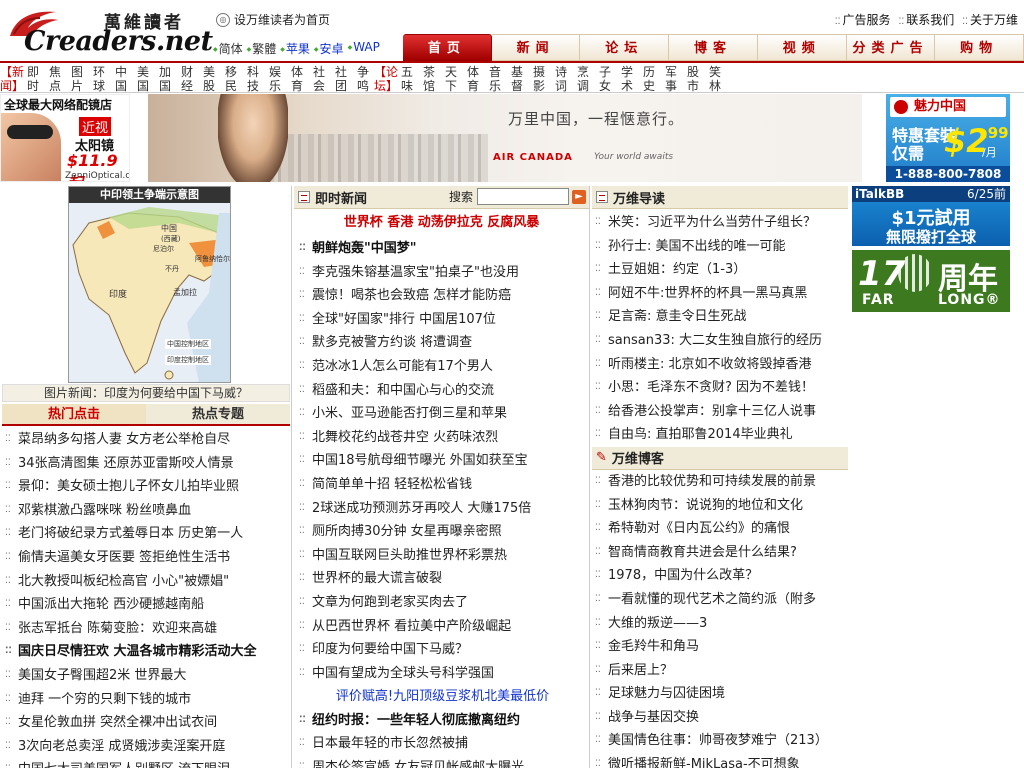  Describe the element at coordinates (523, 196) in the screenshot. I see `search-input` at that location.